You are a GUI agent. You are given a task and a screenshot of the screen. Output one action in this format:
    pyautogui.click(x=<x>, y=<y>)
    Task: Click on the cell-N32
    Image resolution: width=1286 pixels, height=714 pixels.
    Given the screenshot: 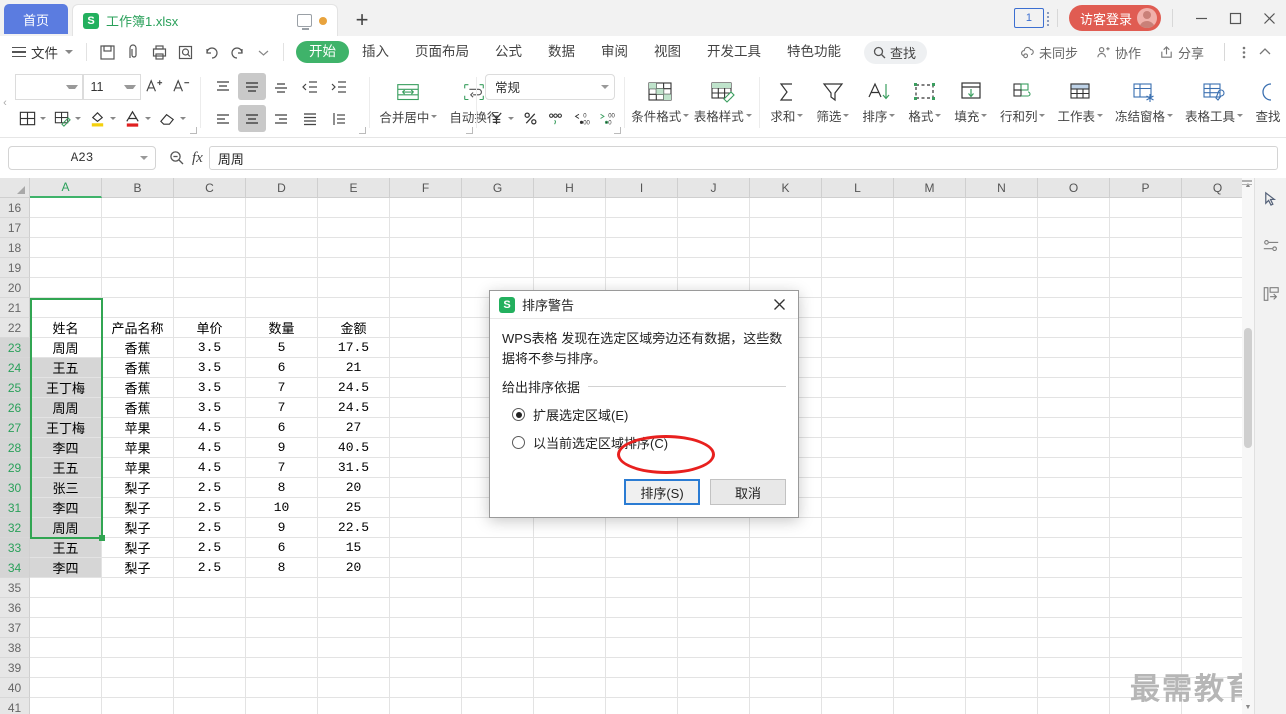 What is the action you would take?
    pyautogui.click(x=1002, y=528)
    